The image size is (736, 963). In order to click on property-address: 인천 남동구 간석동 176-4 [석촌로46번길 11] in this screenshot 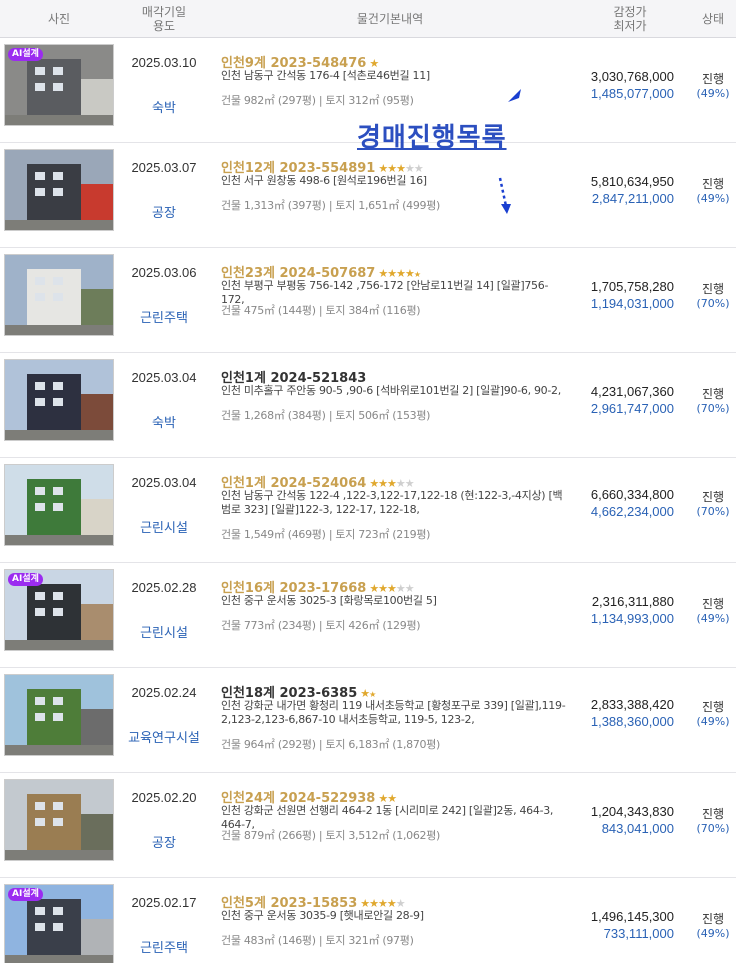, I will do `click(325, 75)`.